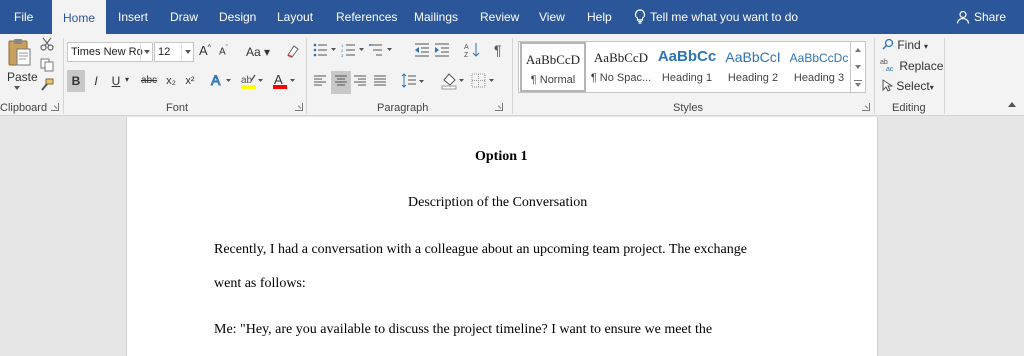 The image size is (1024, 356). What do you see at coordinates (55, 107) in the screenshot?
I see `clipboard-dialog-launcher-icon` at bounding box center [55, 107].